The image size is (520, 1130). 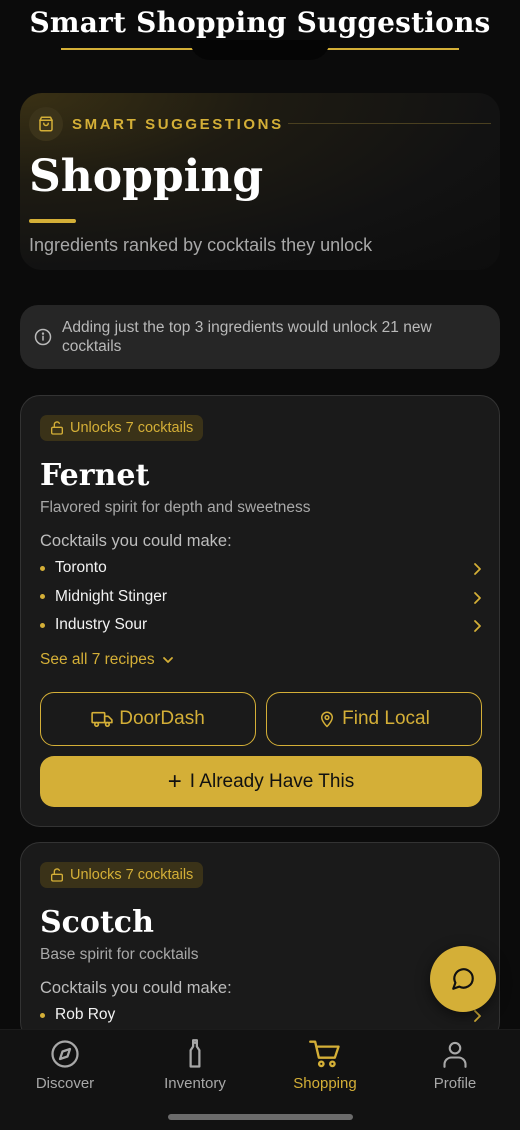 What do you see at coordinates (455, 1083) in the screenshot?
I see `tab-label: Profile` at bounding box center [455, 1083].